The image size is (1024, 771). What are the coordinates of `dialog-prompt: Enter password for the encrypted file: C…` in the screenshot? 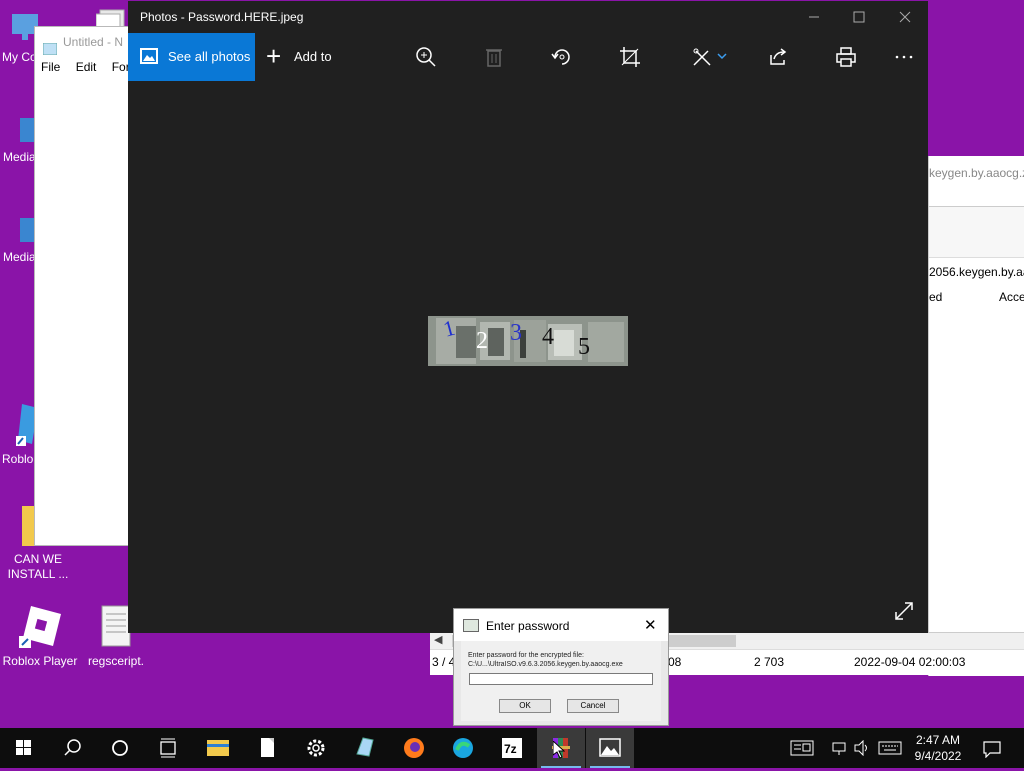 It's located at (545, 660).